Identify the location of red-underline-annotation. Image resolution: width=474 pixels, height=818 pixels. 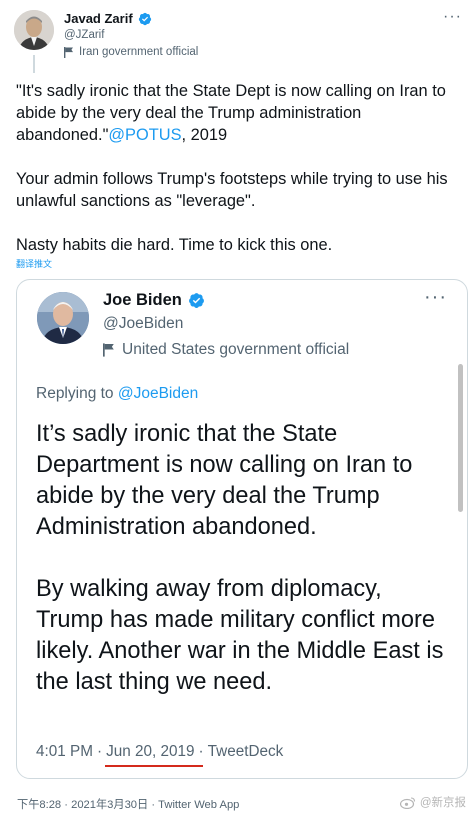
(154, 766).